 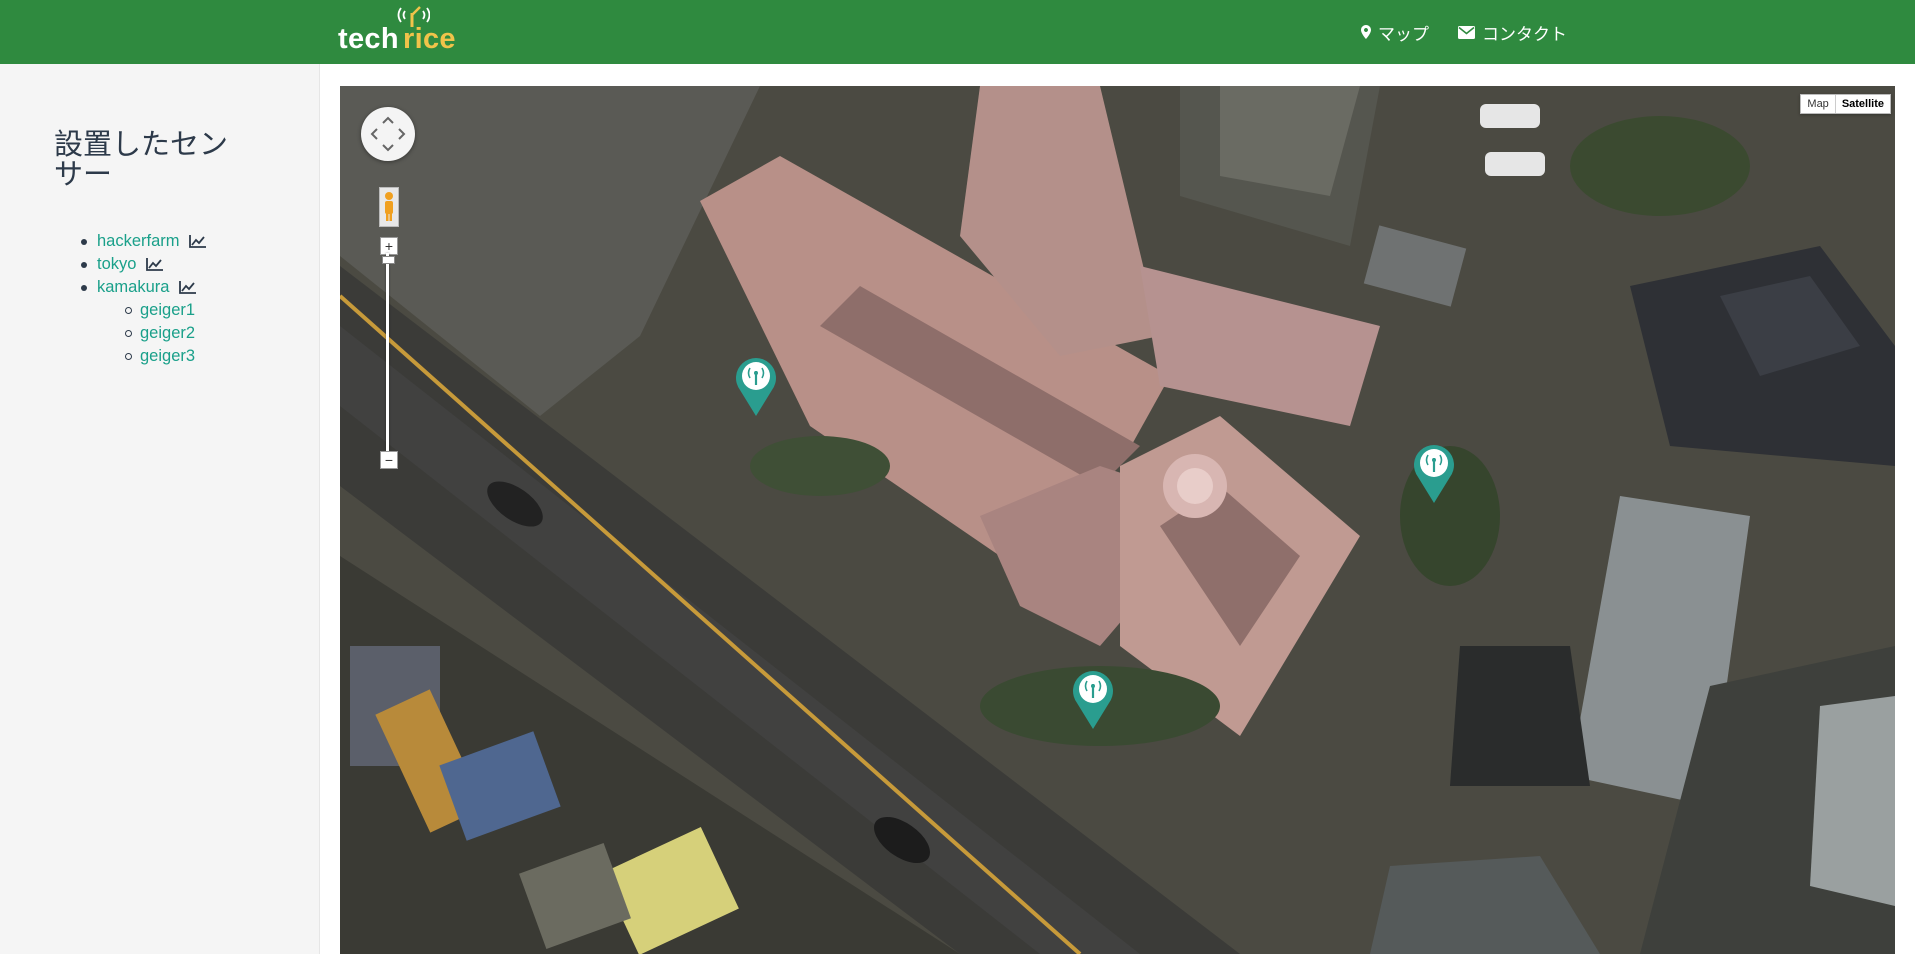 What do you see at coordinates (130, 310) in the screenshot?
I see `list-item: geiger1` at bounding box center [130, 310].